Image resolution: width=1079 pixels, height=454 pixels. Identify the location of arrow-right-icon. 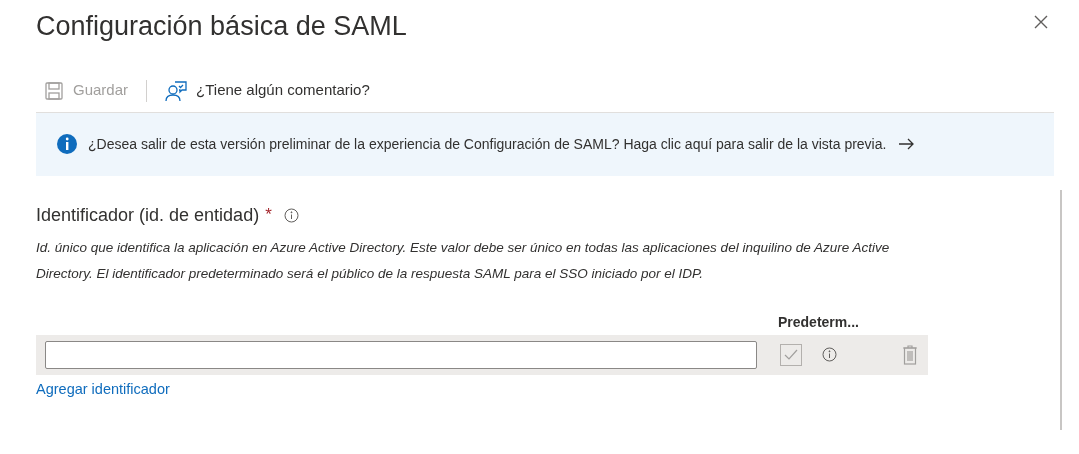
(906, 144).